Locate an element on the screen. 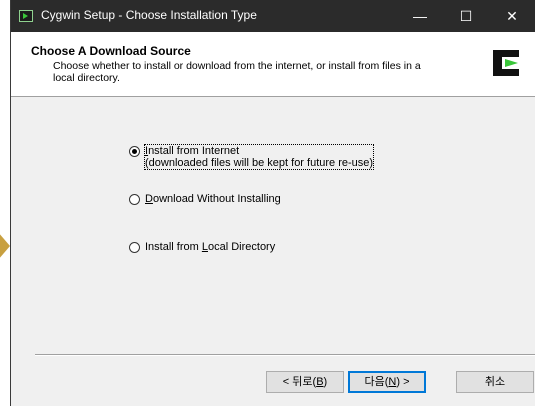 The height and width of the screenshot is (406, 535). page-title: Choose A Download Source is located at coordinates (111, 51).